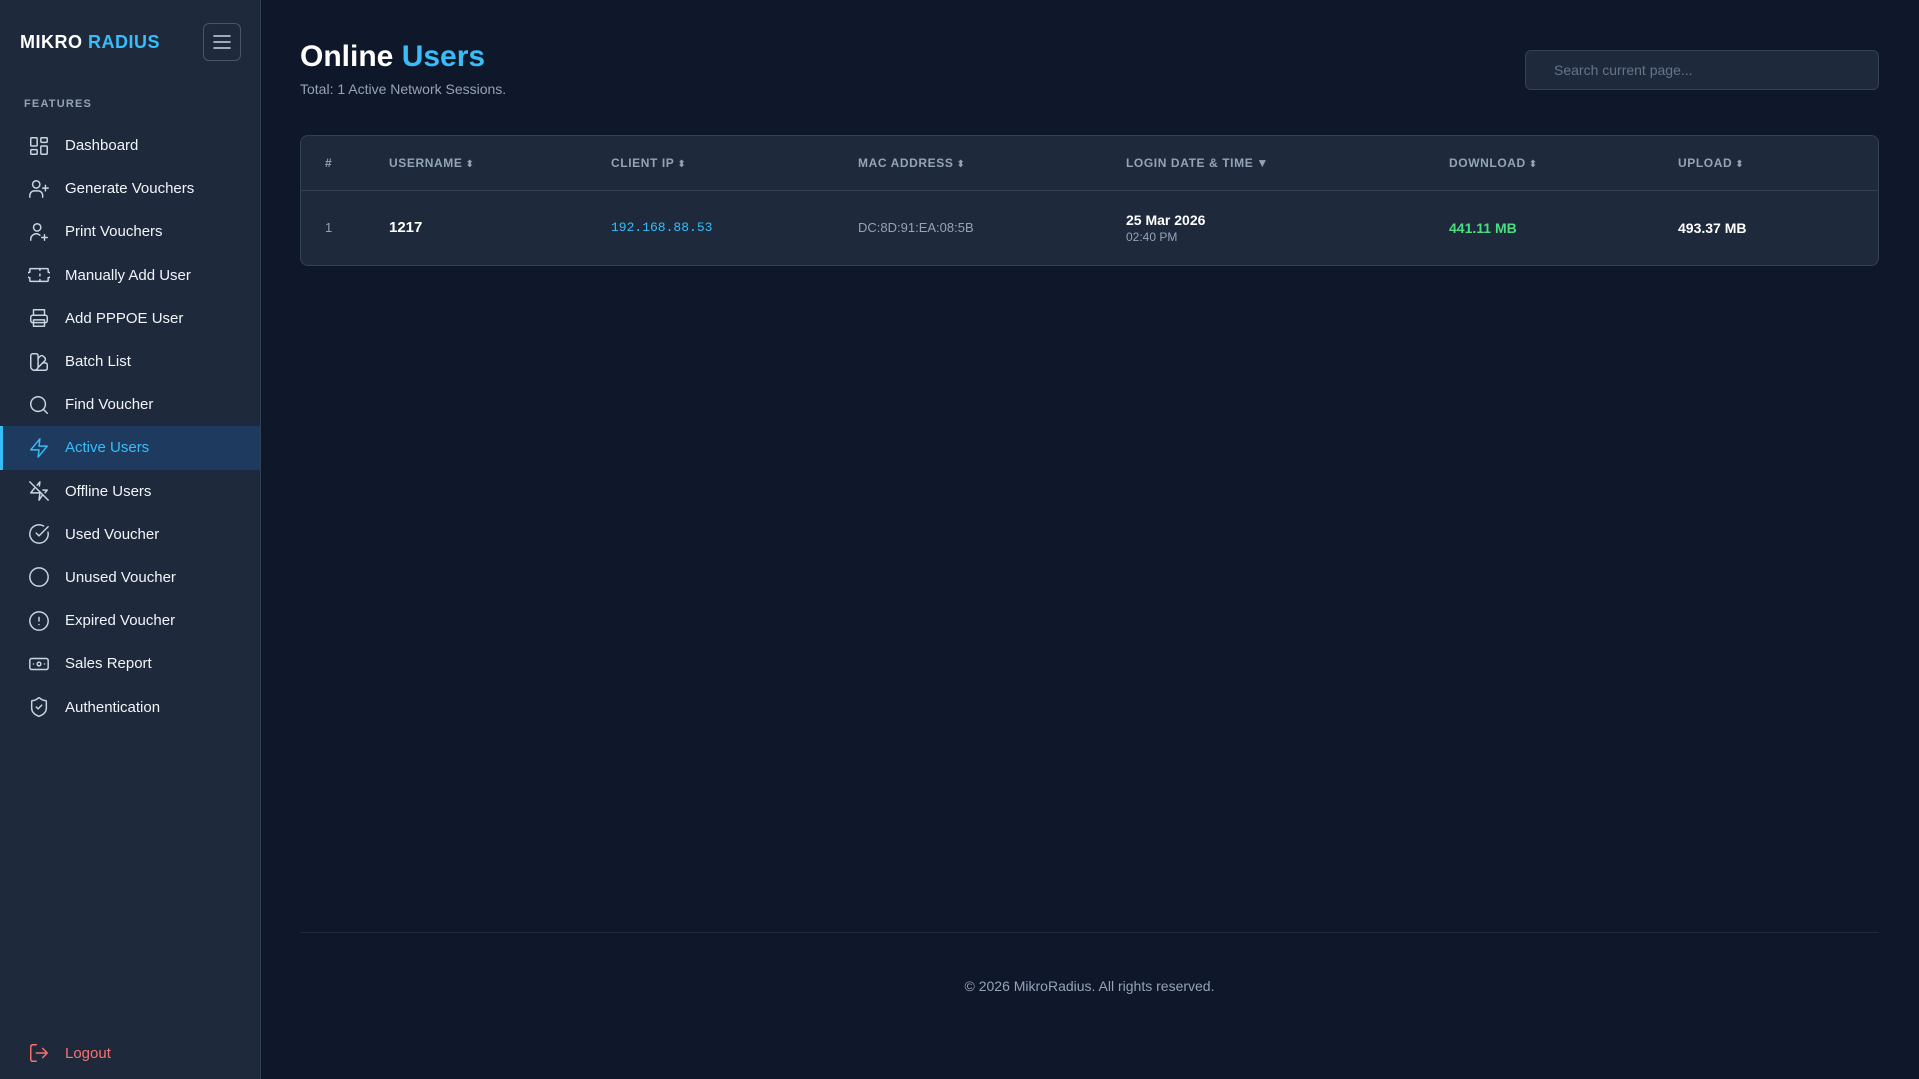 The width and height of the screenshot is (1919, 1079). I want to click on sidebar-item-label: Generate Vouchers, so click(130, 189).